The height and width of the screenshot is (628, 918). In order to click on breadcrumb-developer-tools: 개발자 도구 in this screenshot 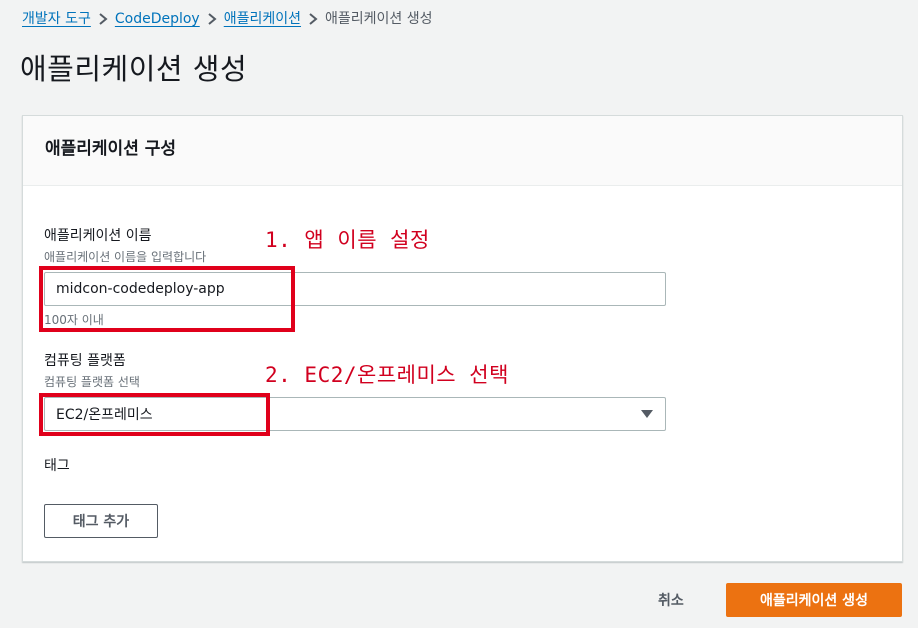, I will do `click(56, 19)`.